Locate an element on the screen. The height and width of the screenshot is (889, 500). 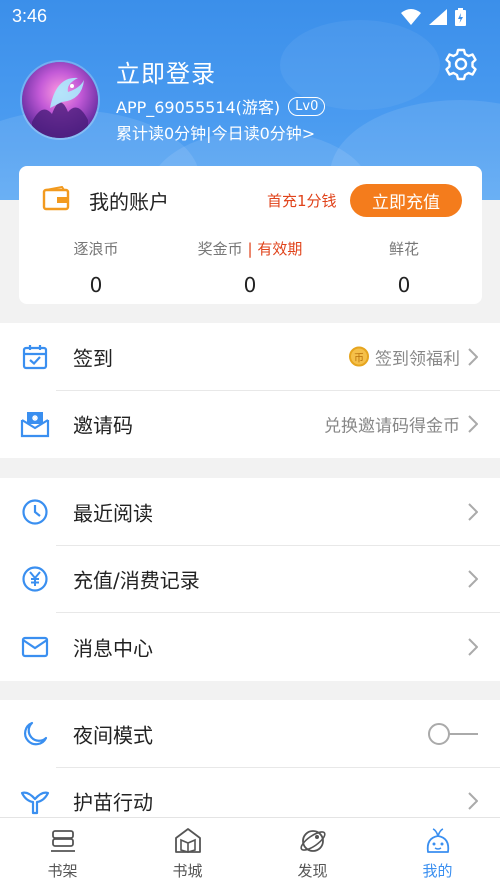
tab-bookshelf: 书架 is located at coordinates (62, 853).